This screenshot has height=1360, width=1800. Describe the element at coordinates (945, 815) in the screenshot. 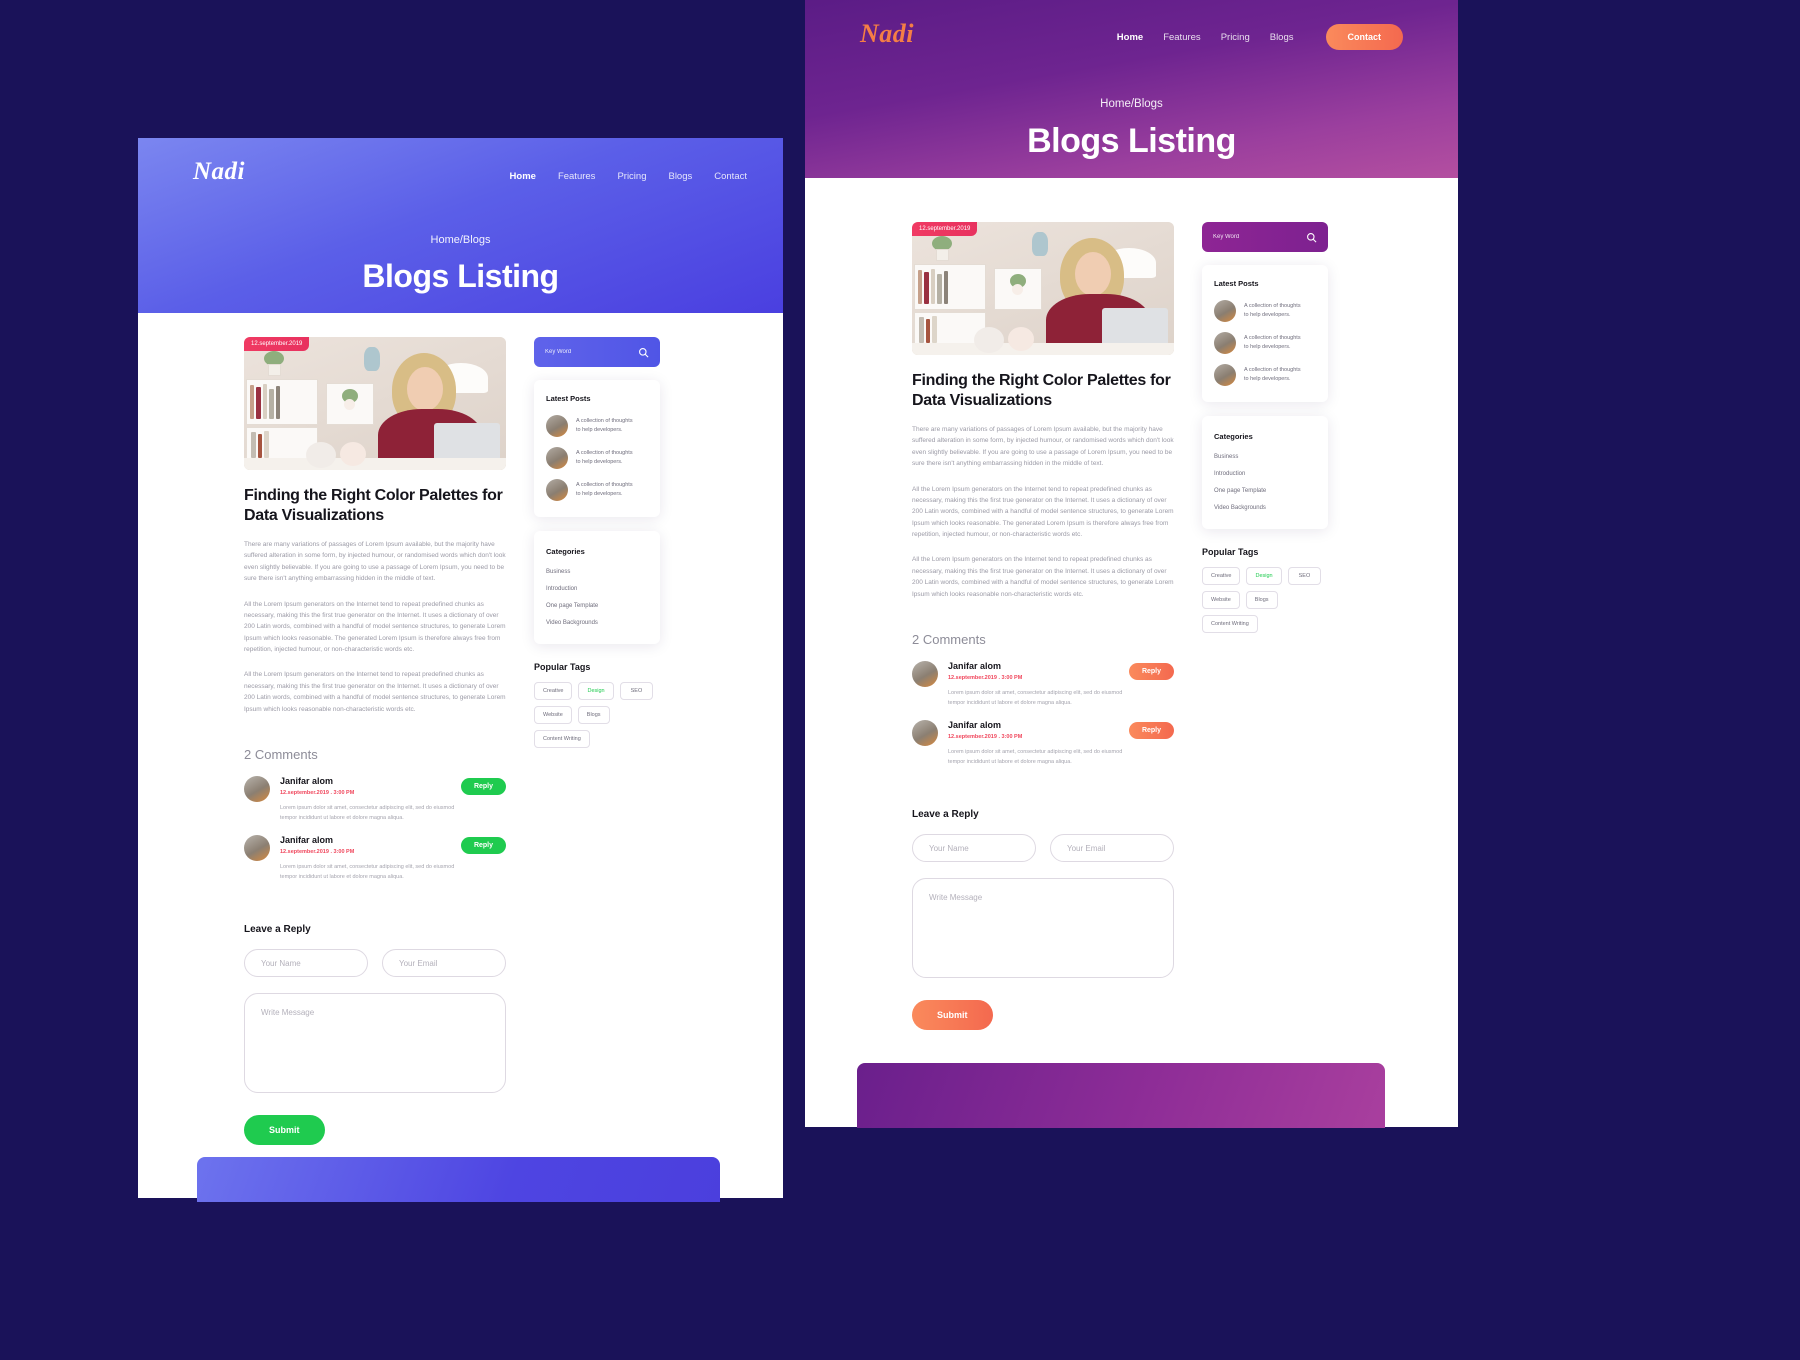

I see `reply-form-heading: Leave a Reply` at that location.